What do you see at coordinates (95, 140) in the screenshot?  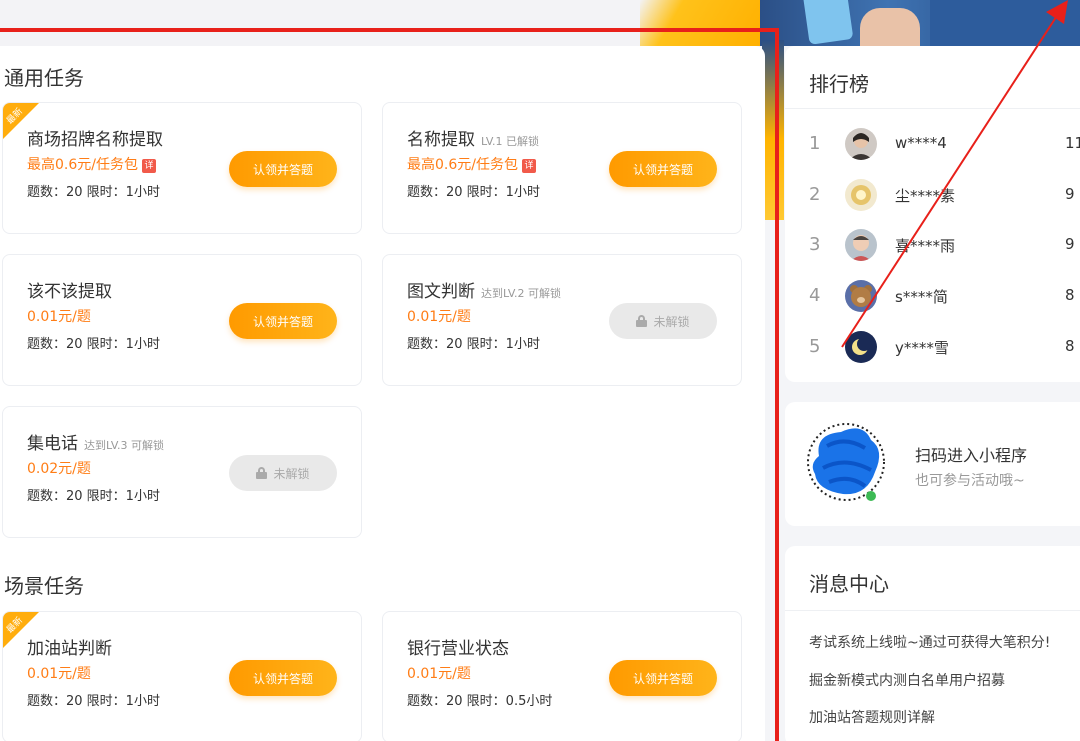 I see `task-name: 商场招牌名称提取` at bounding box center [95, 140].